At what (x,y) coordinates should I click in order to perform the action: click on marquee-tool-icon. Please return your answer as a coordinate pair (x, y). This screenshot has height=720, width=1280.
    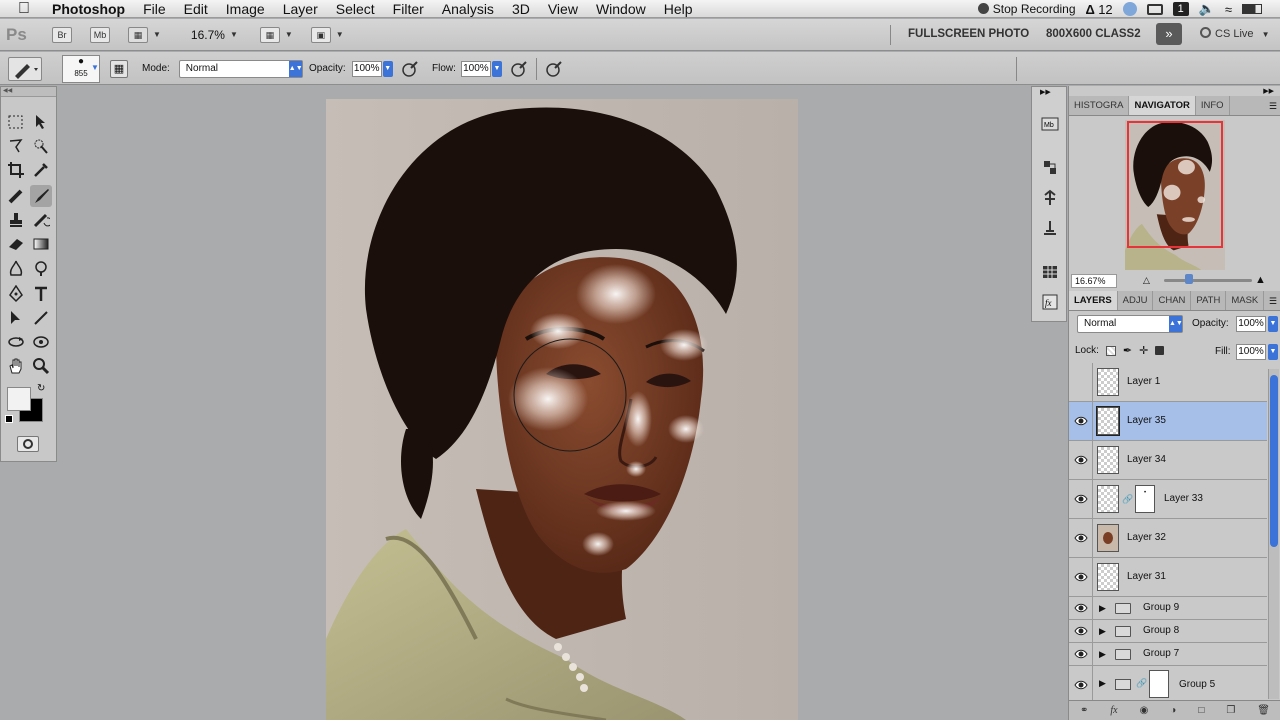
    Looking at the image, I should click on (16, 122).